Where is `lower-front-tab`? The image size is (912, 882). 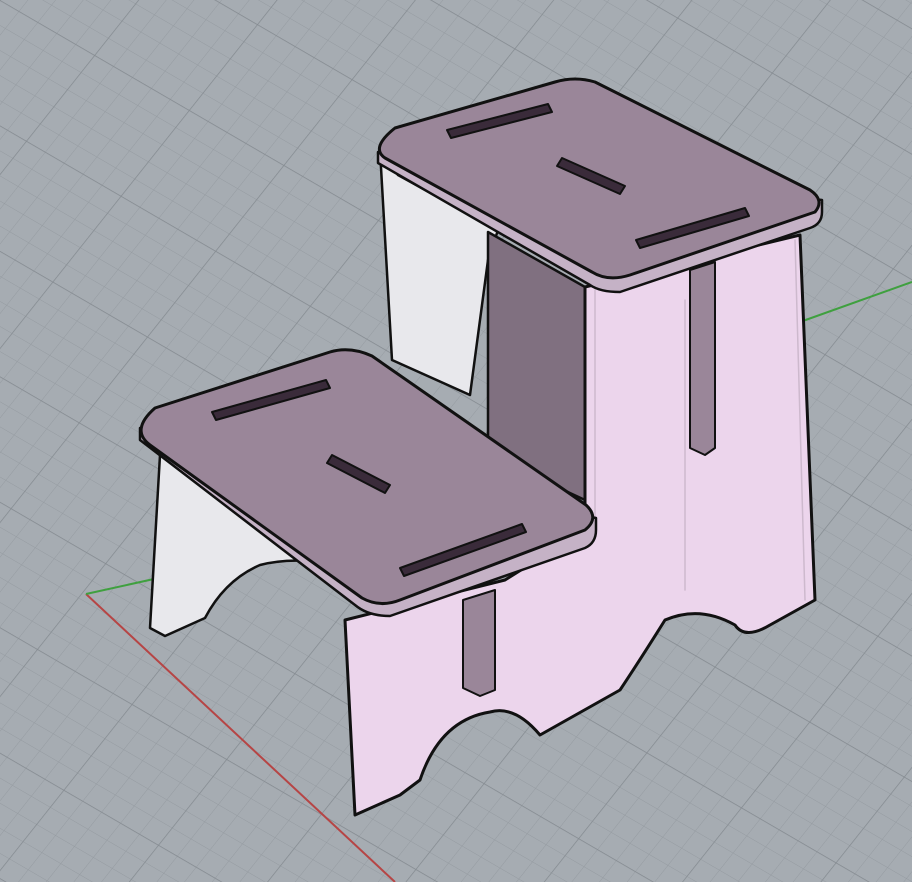
lower-front-tab is located at coordinates (479, 643).